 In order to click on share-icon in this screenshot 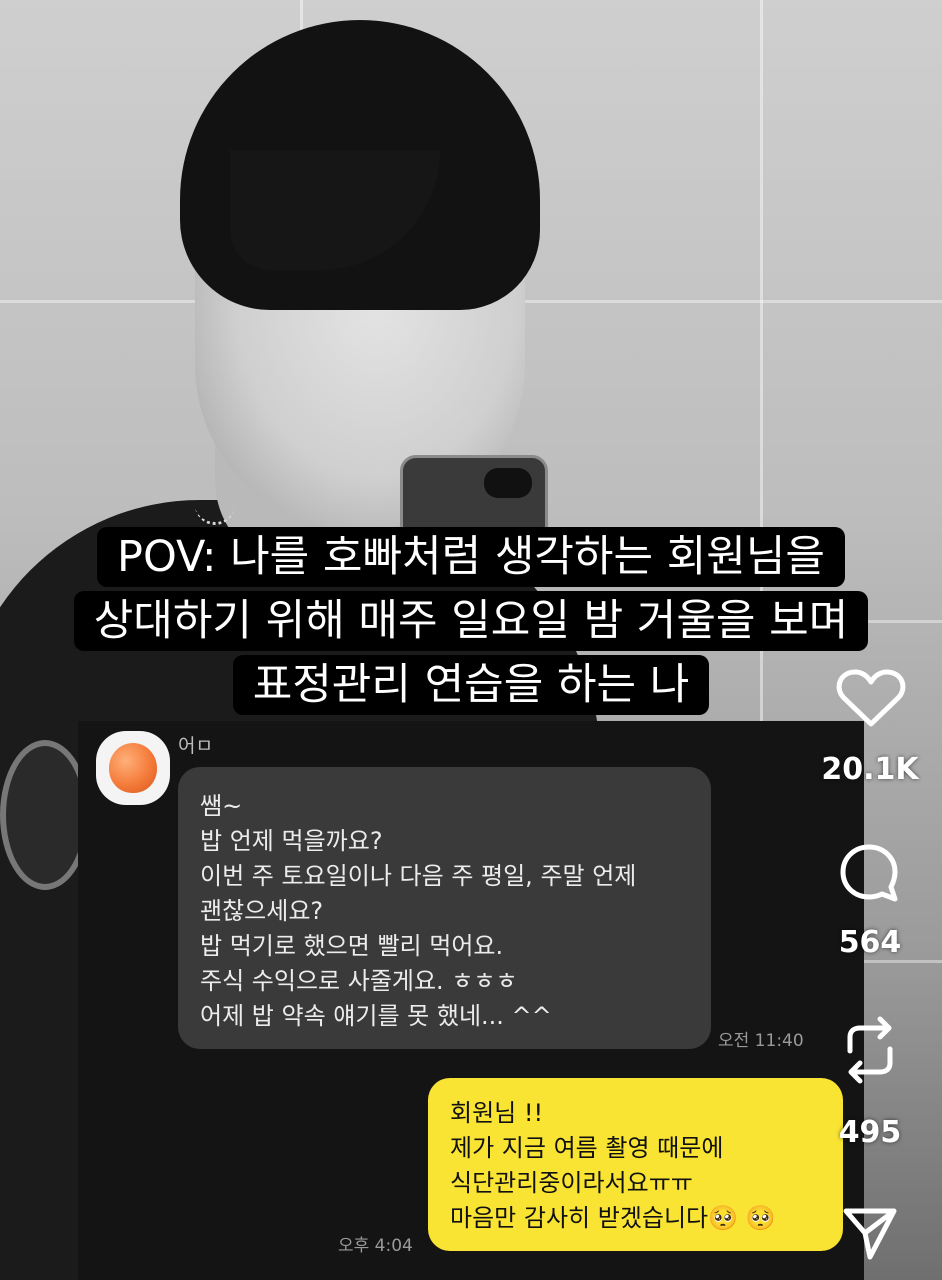, I will do `click(870, 1234)`.